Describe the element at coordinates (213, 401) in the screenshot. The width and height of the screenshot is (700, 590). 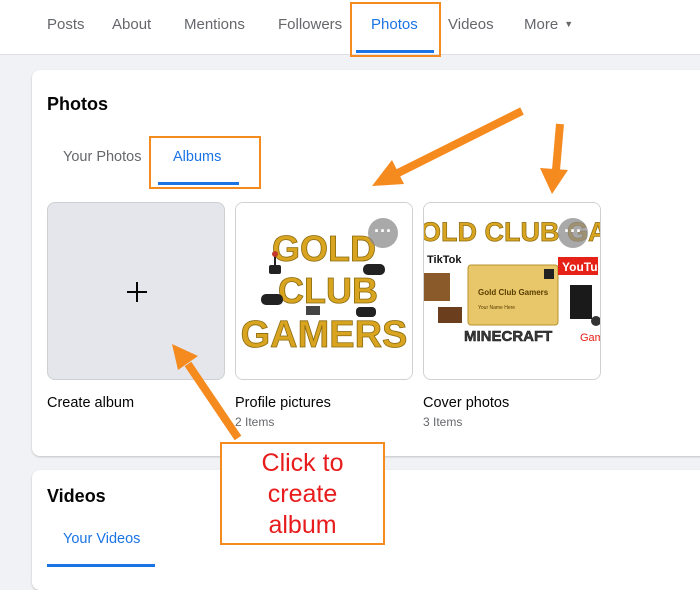
I see `arrow-to-create-icon` at that location.